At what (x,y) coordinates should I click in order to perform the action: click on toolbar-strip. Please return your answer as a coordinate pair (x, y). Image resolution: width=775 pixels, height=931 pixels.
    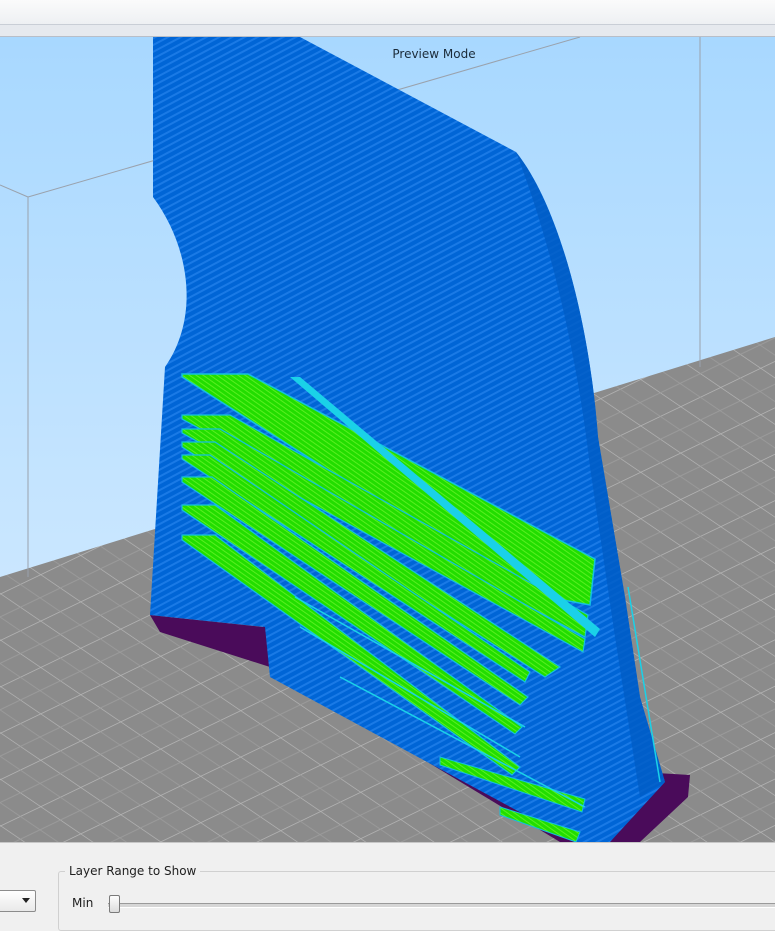
    Looking at the image, I should click on (387, 30).